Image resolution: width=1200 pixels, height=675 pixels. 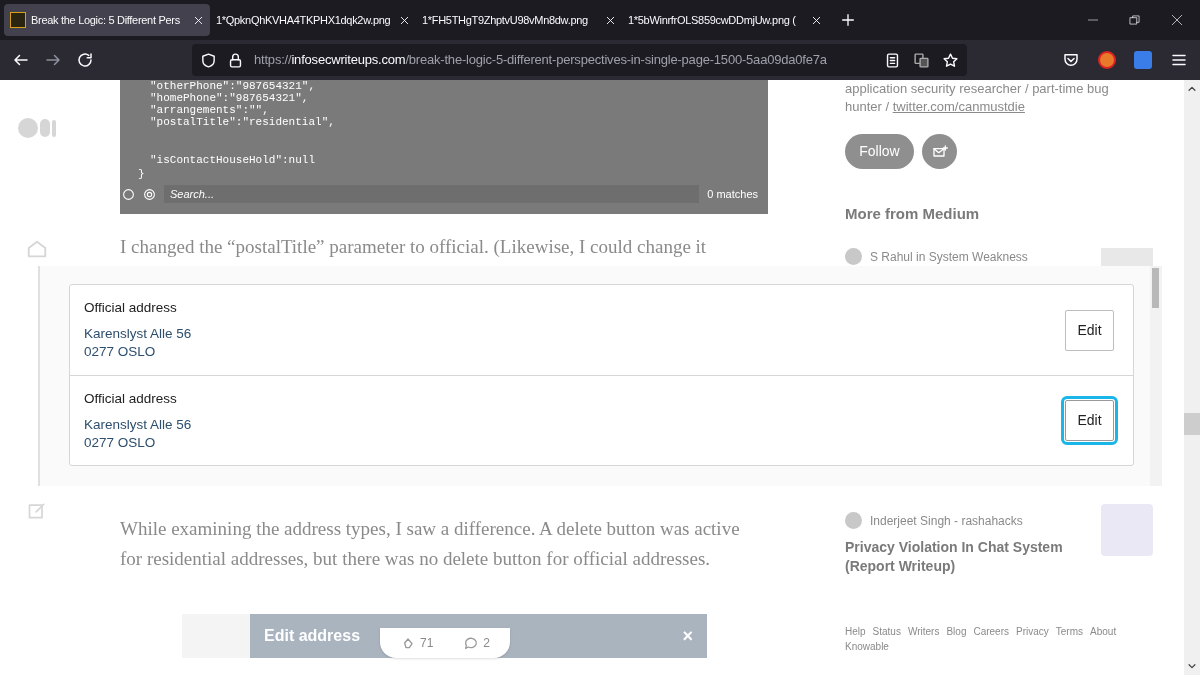 I want to click on browser-tab: 1*FH5THgT9ZhptvU98vMn8dw.png, so click(x=519, y=20).